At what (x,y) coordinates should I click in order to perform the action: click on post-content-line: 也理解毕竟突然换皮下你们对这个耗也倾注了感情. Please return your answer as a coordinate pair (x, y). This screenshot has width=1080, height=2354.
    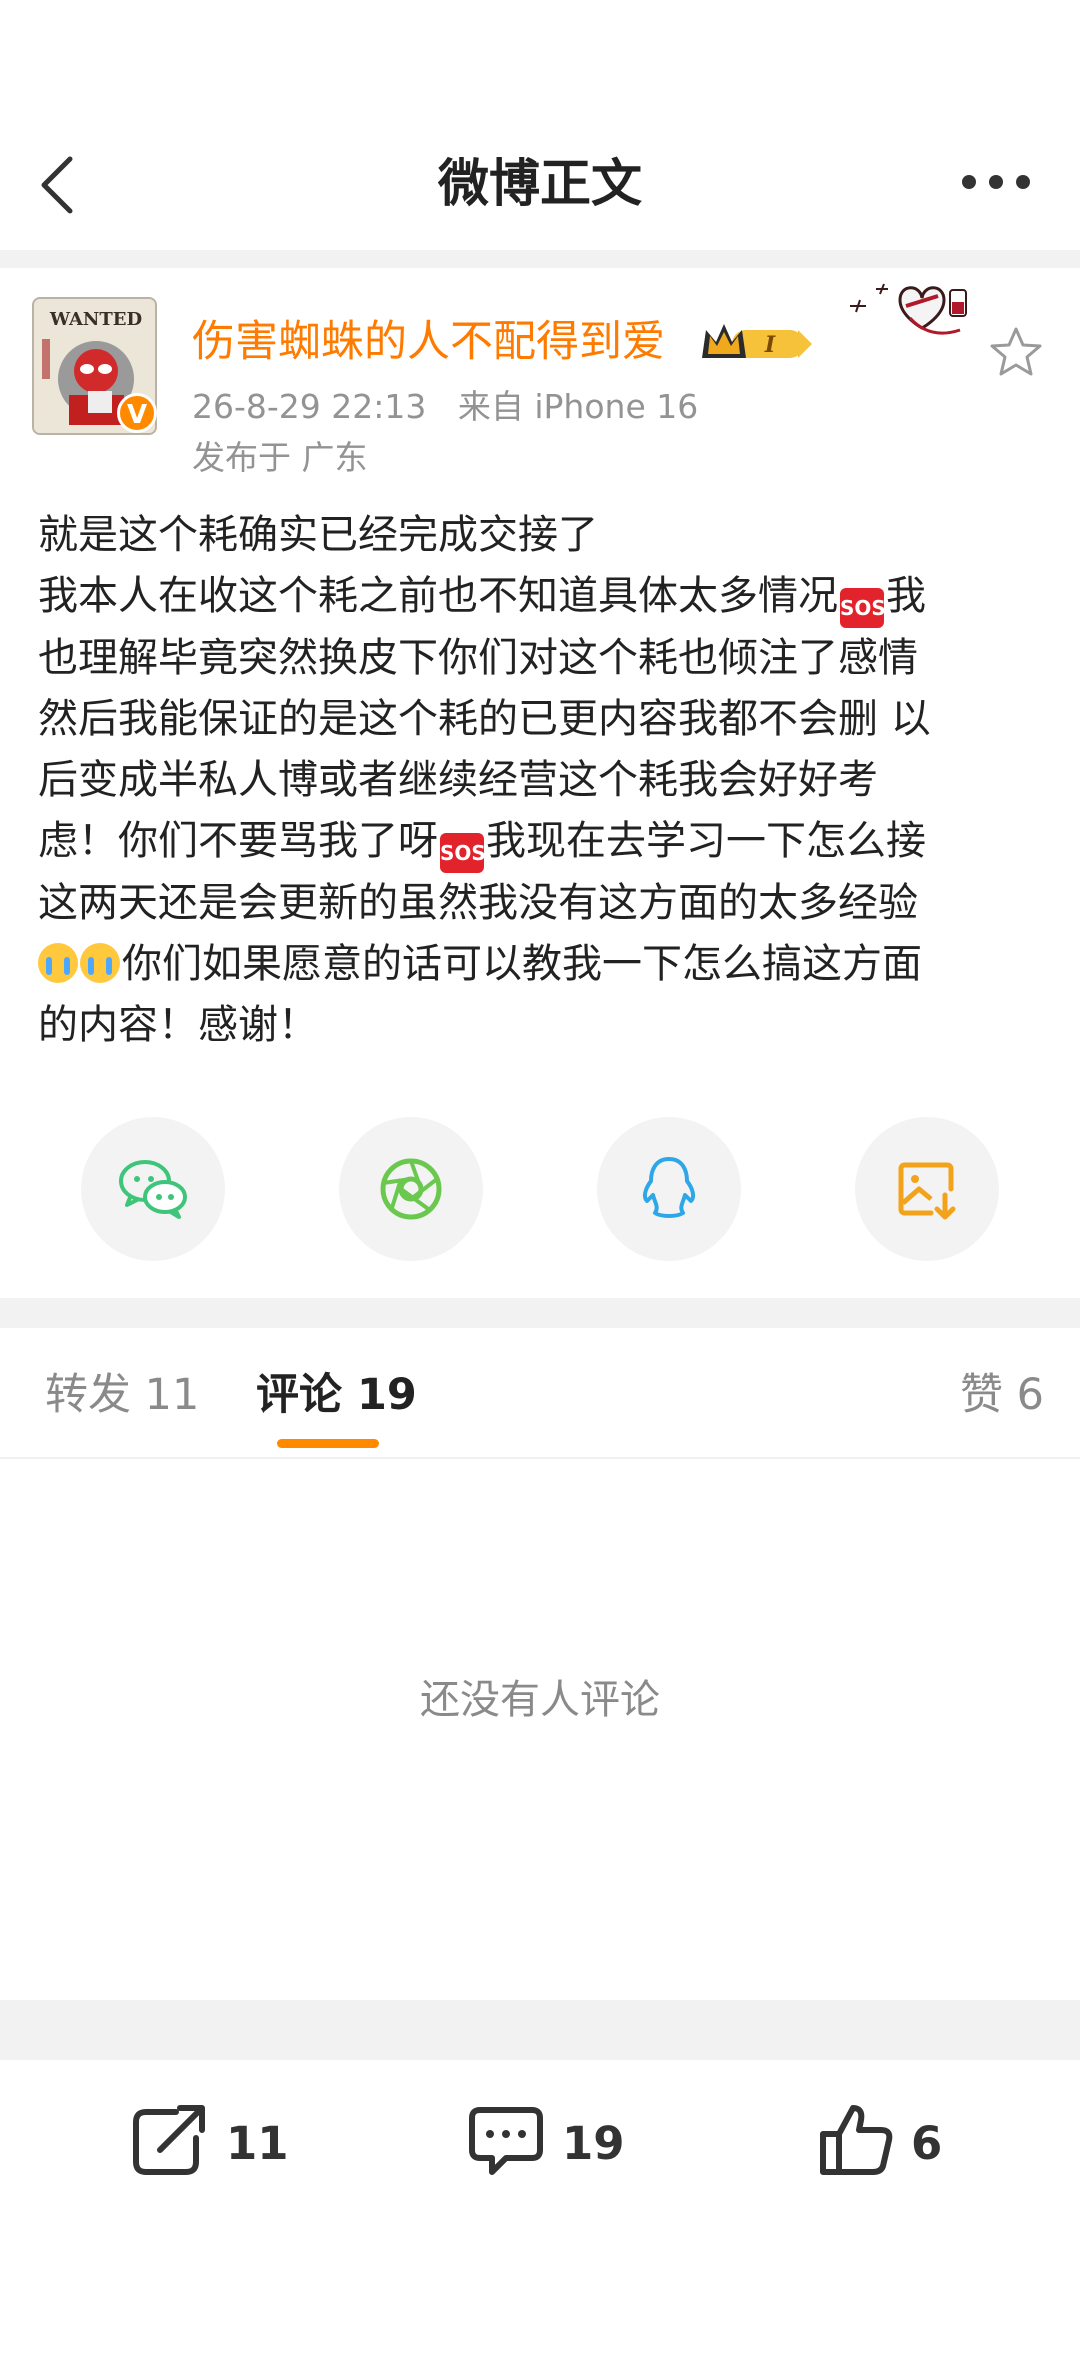
    Looking at the image, I should click on (543, 658).